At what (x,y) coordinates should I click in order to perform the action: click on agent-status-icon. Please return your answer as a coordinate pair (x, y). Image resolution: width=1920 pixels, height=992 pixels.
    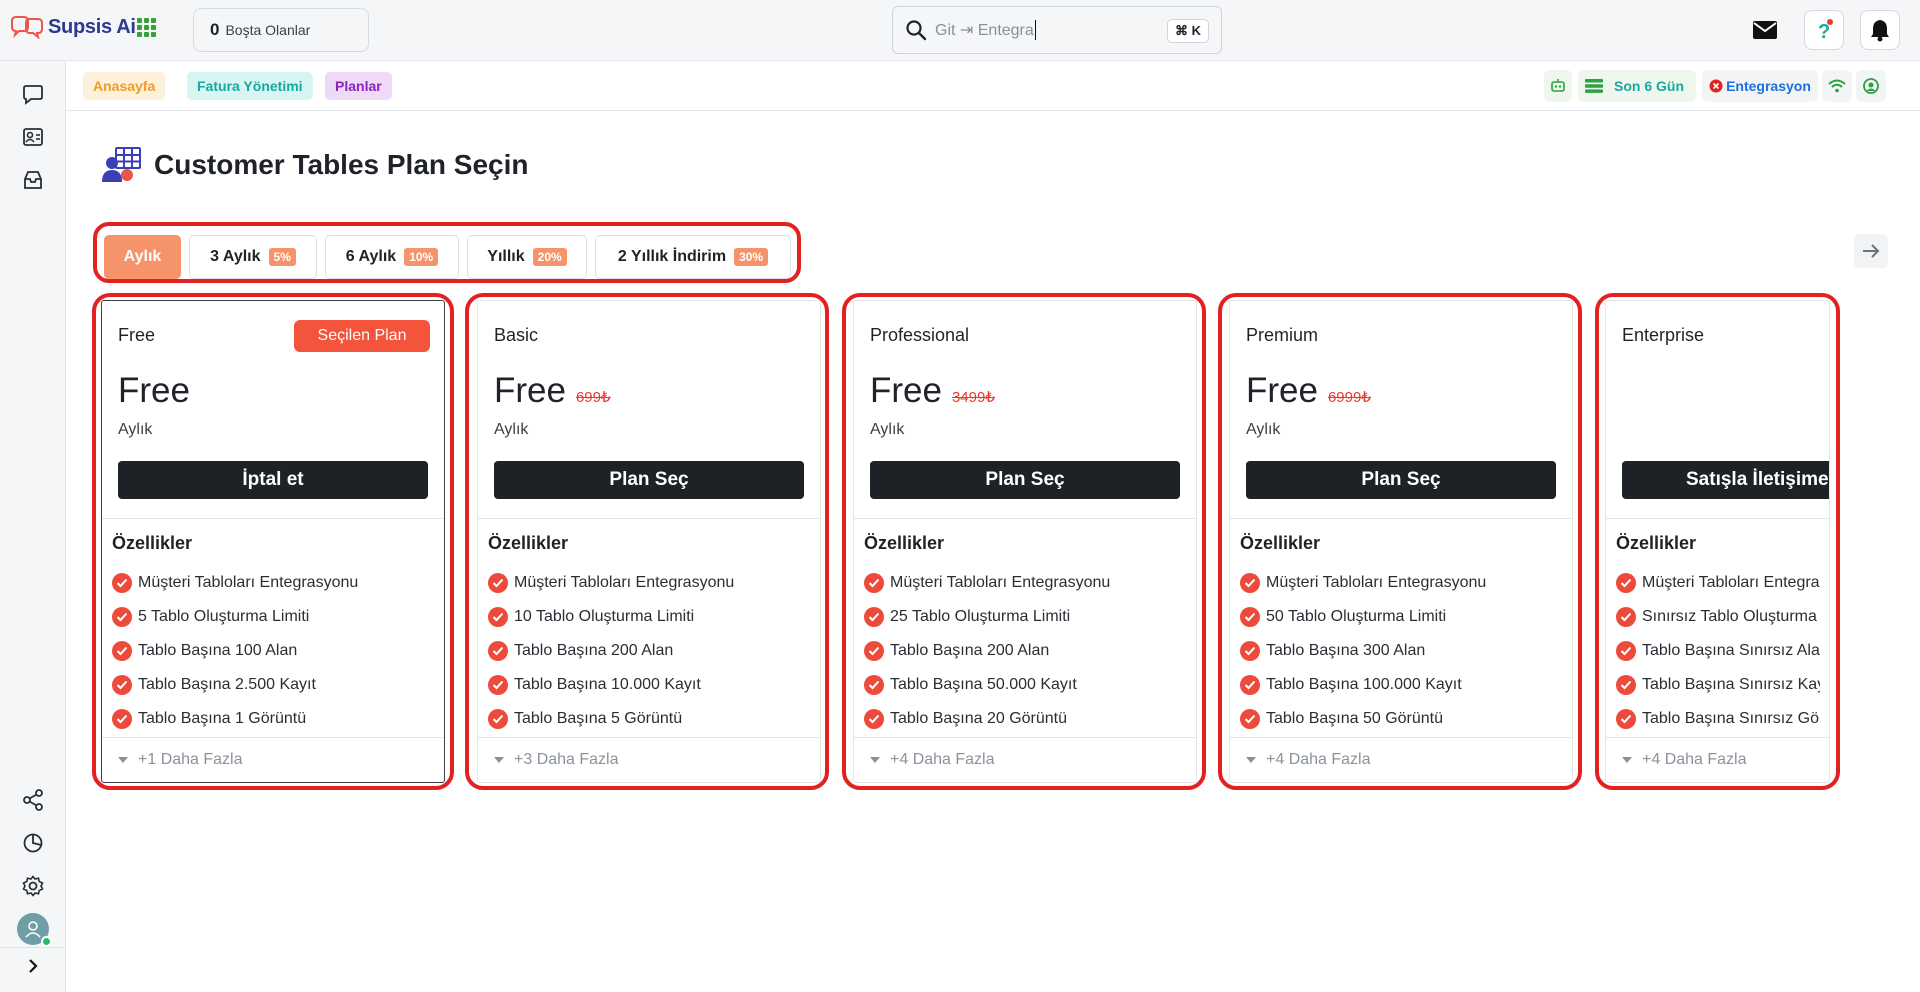
    Looking at the image, I should click on (1871, 86).